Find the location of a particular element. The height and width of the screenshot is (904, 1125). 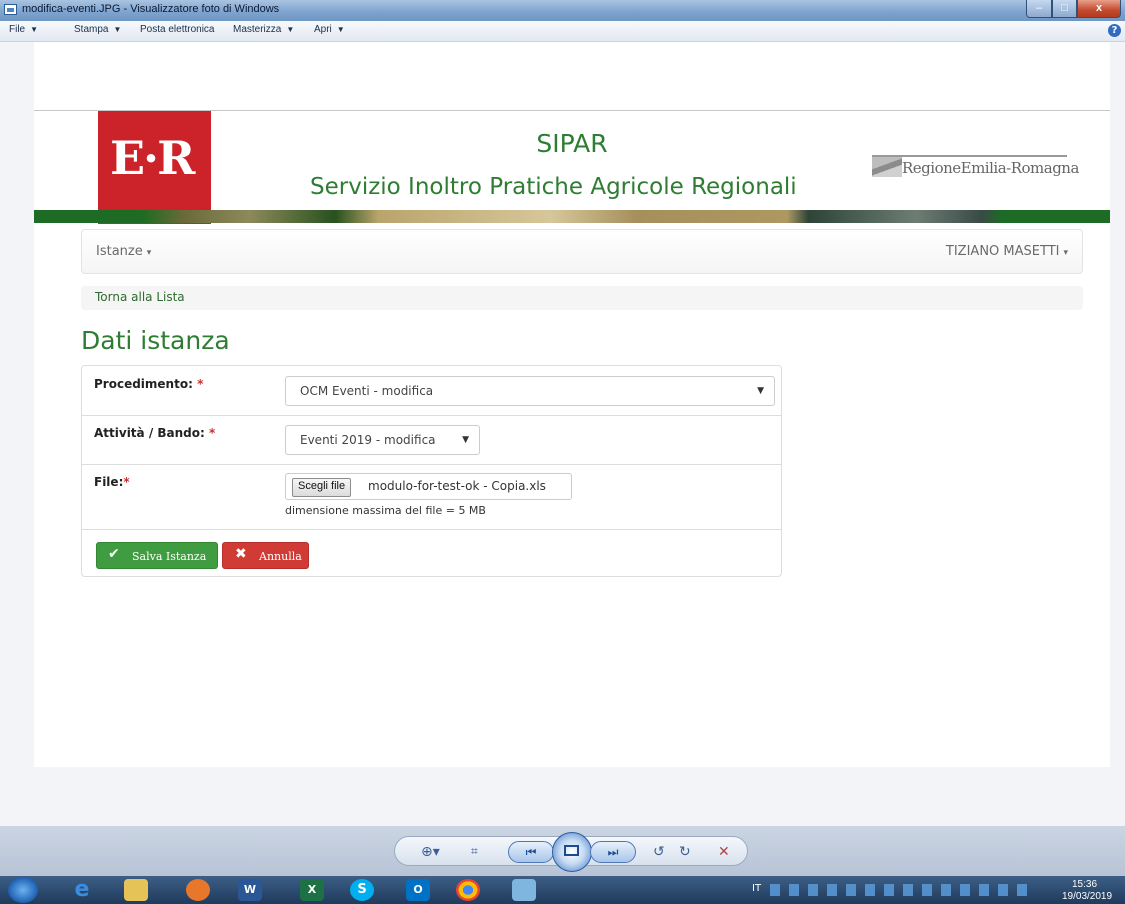

photo-viewer-icon is located at coordinates (524, 890).